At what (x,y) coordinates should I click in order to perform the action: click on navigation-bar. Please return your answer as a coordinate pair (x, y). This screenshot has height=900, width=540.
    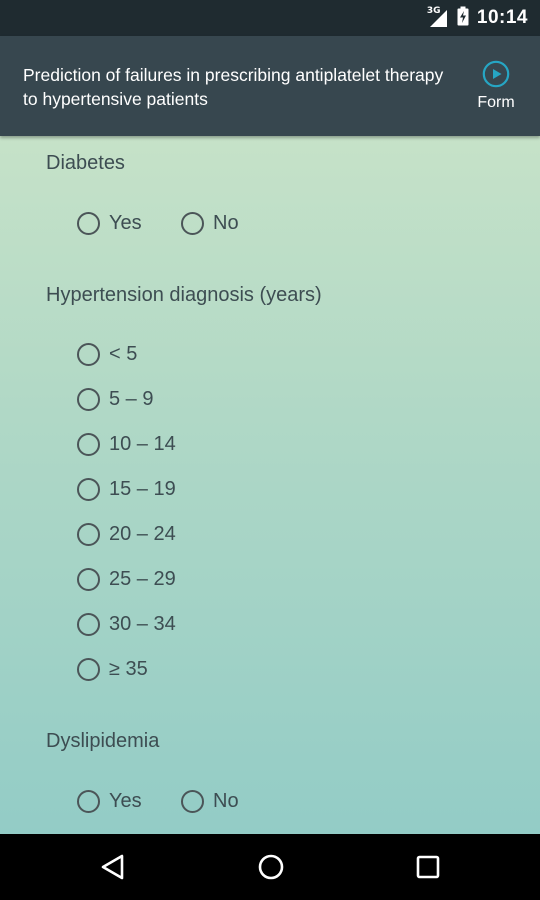
    Looking at the image, I should click on (270, 867).